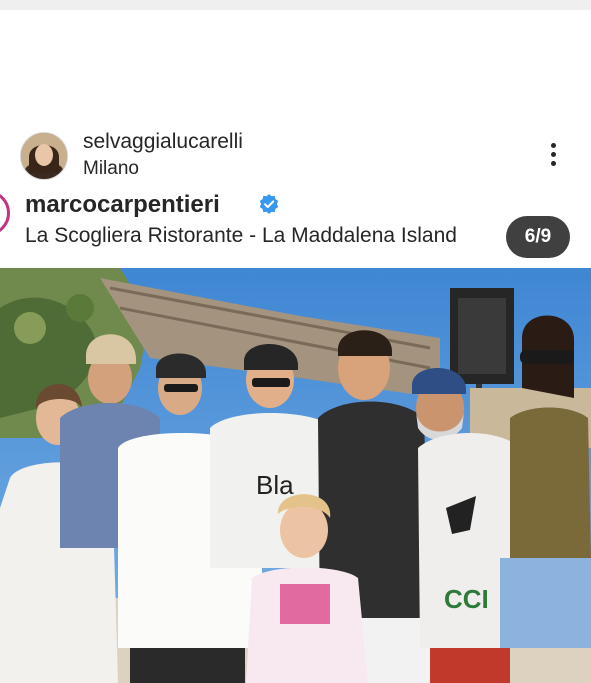 Image resolution: width=591 pixels, height=683 pixels. Describe the element at coordinates (5, 215) in the screenshot. I see `embedded-avatar` at that location.